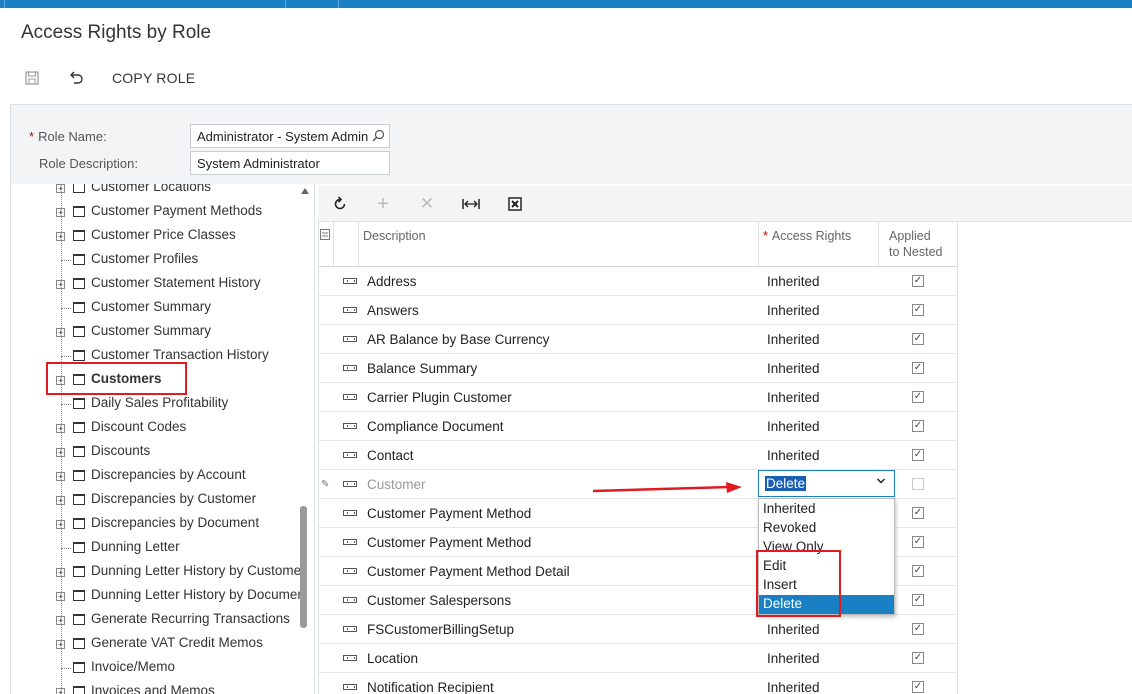 The height and width of the screenshot is (694, 1132). What do you see at coordinates (638, 629) in the screenshot?
I see `table-row: FSCustomerBillingSetup Inherited ✓` at bounding box center [638, 629].